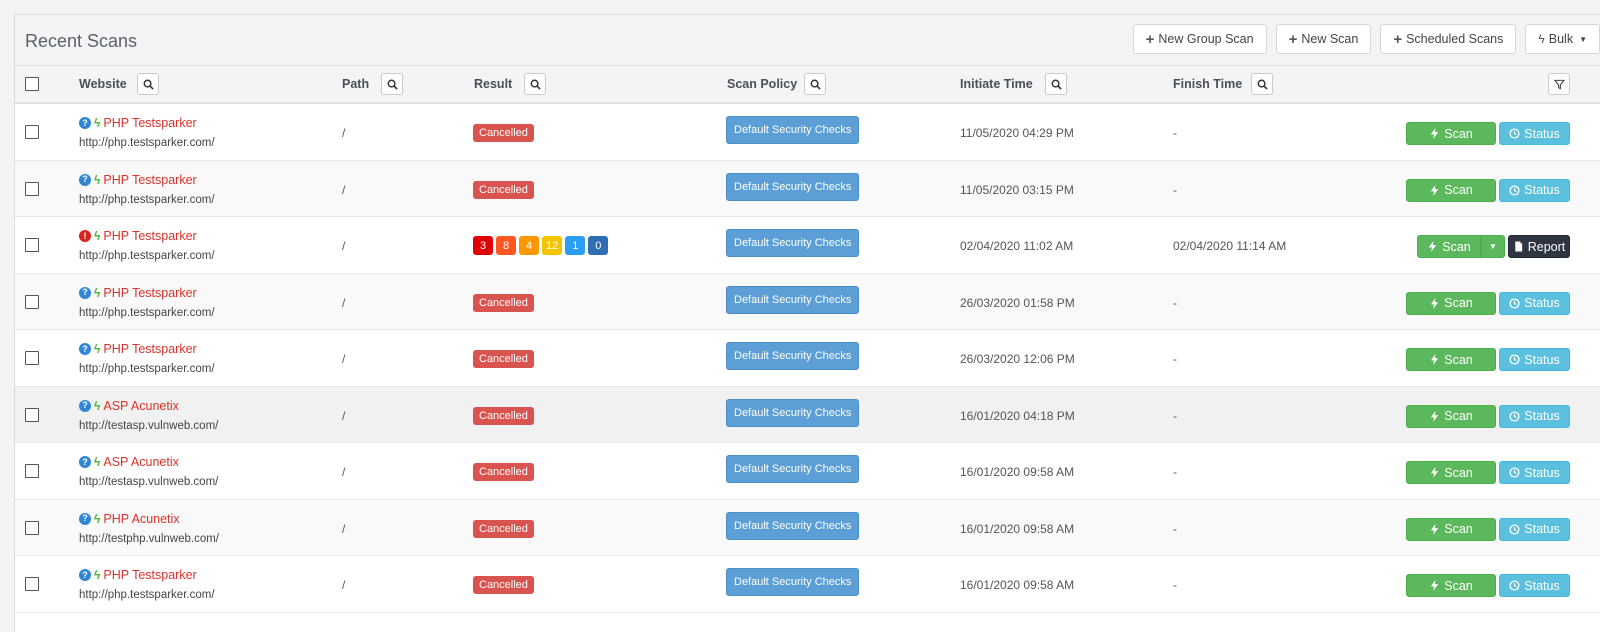 The image size is (1600, 632). Describe the element at coordinates (1293, 39) in the screenshot. I see `plus-icon: +` at that location.